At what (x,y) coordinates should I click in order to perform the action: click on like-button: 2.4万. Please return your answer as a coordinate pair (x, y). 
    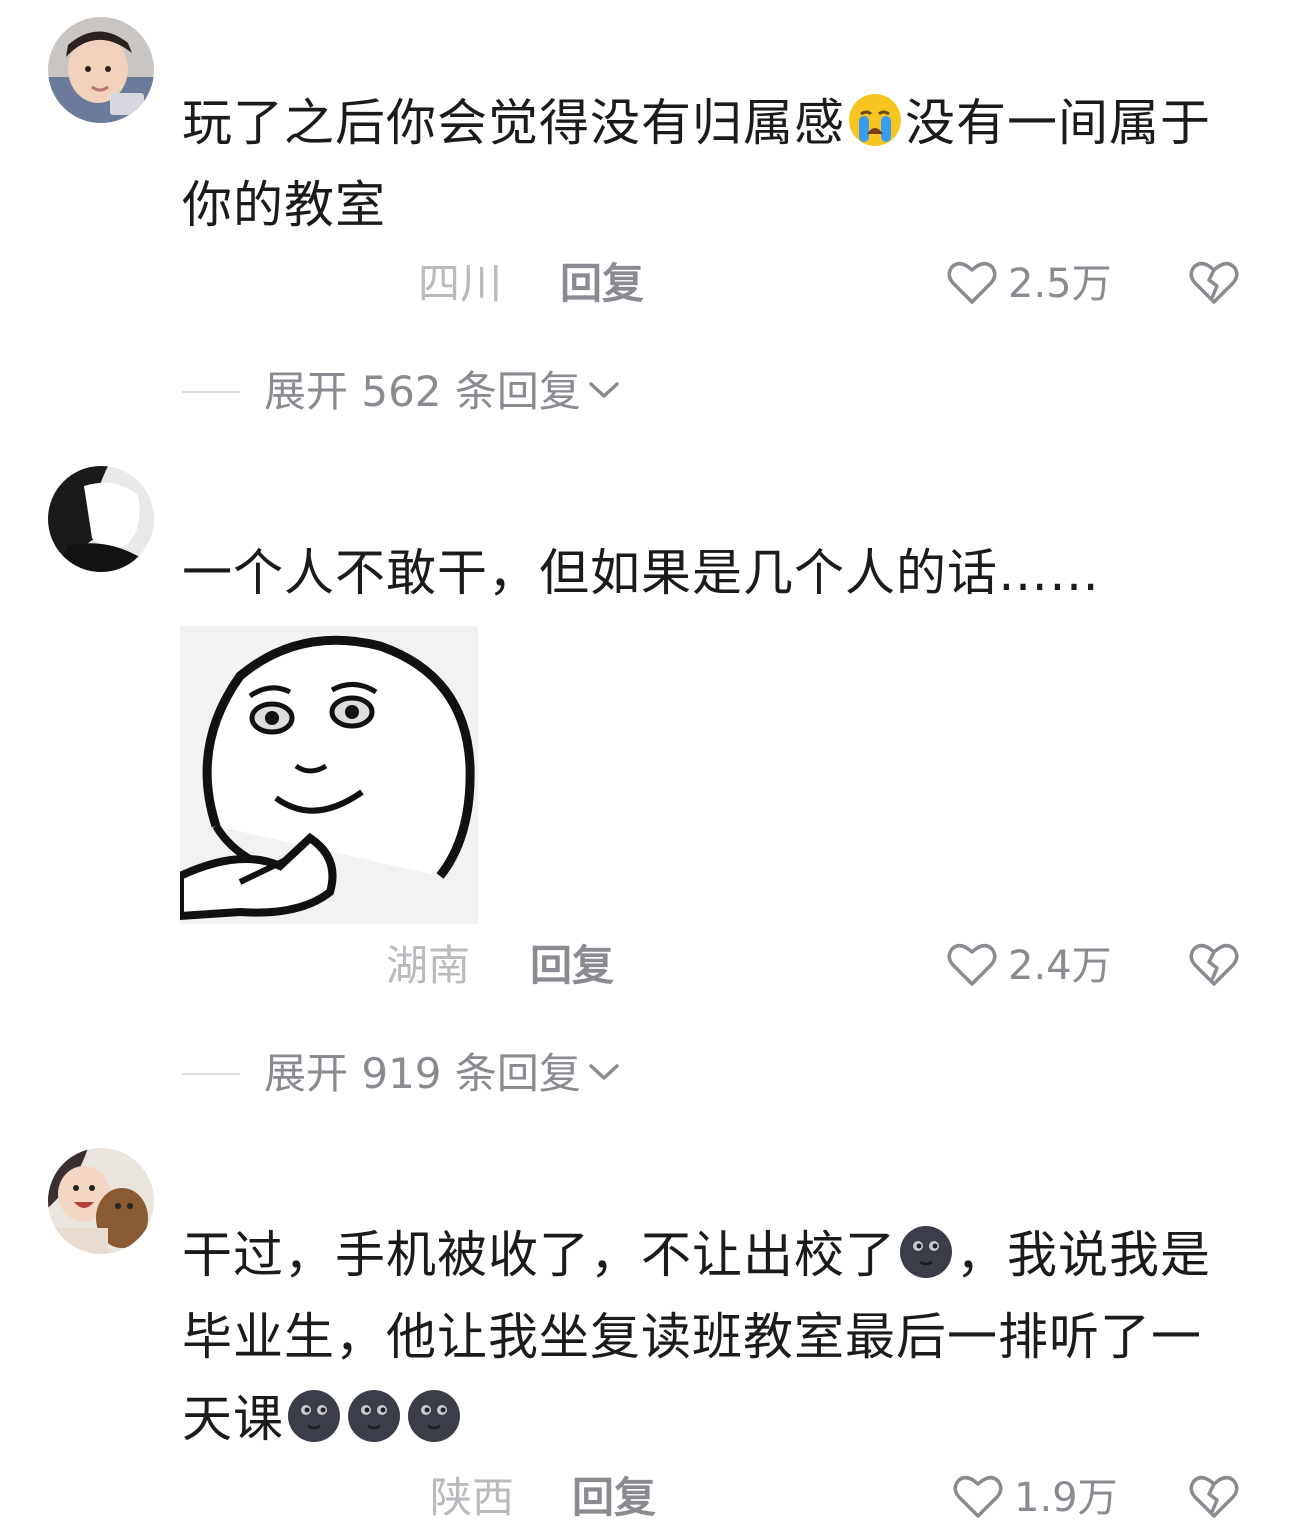
    Looking at the image, I should click on (1029, 966).